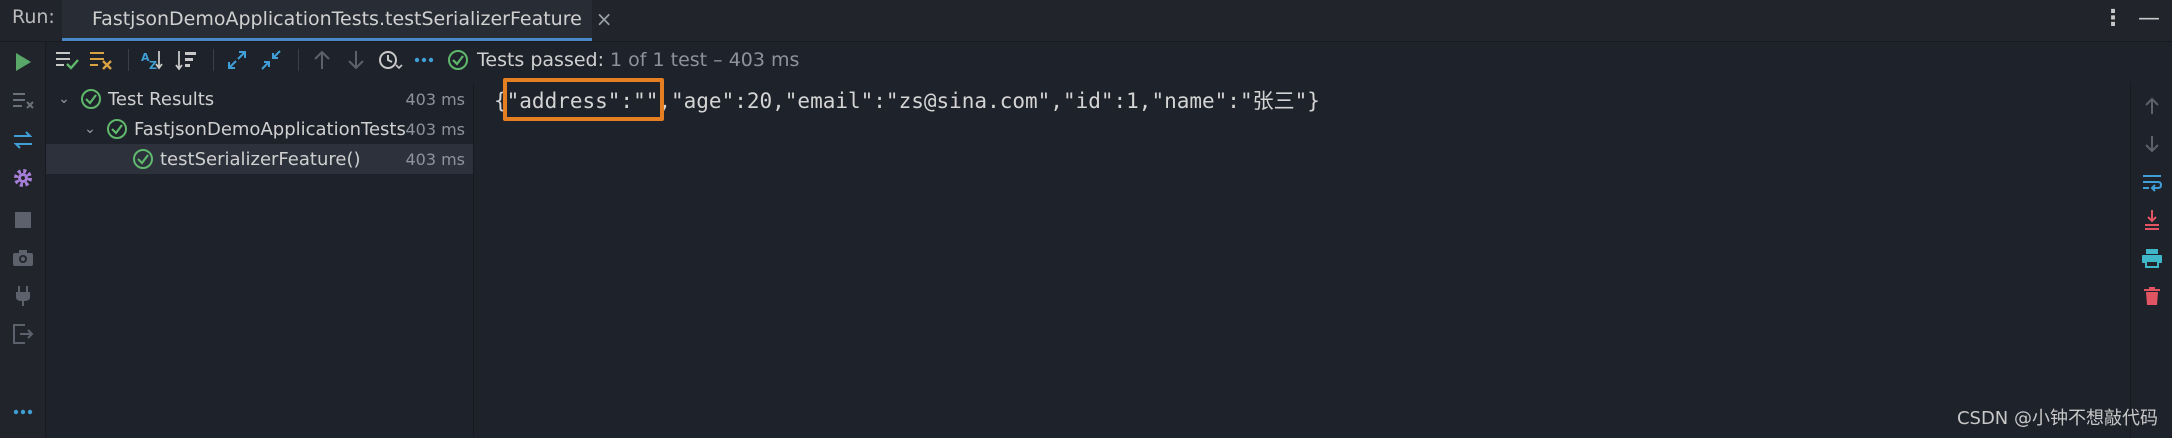  I want to click on run-label: Run:, so click(33, 17).